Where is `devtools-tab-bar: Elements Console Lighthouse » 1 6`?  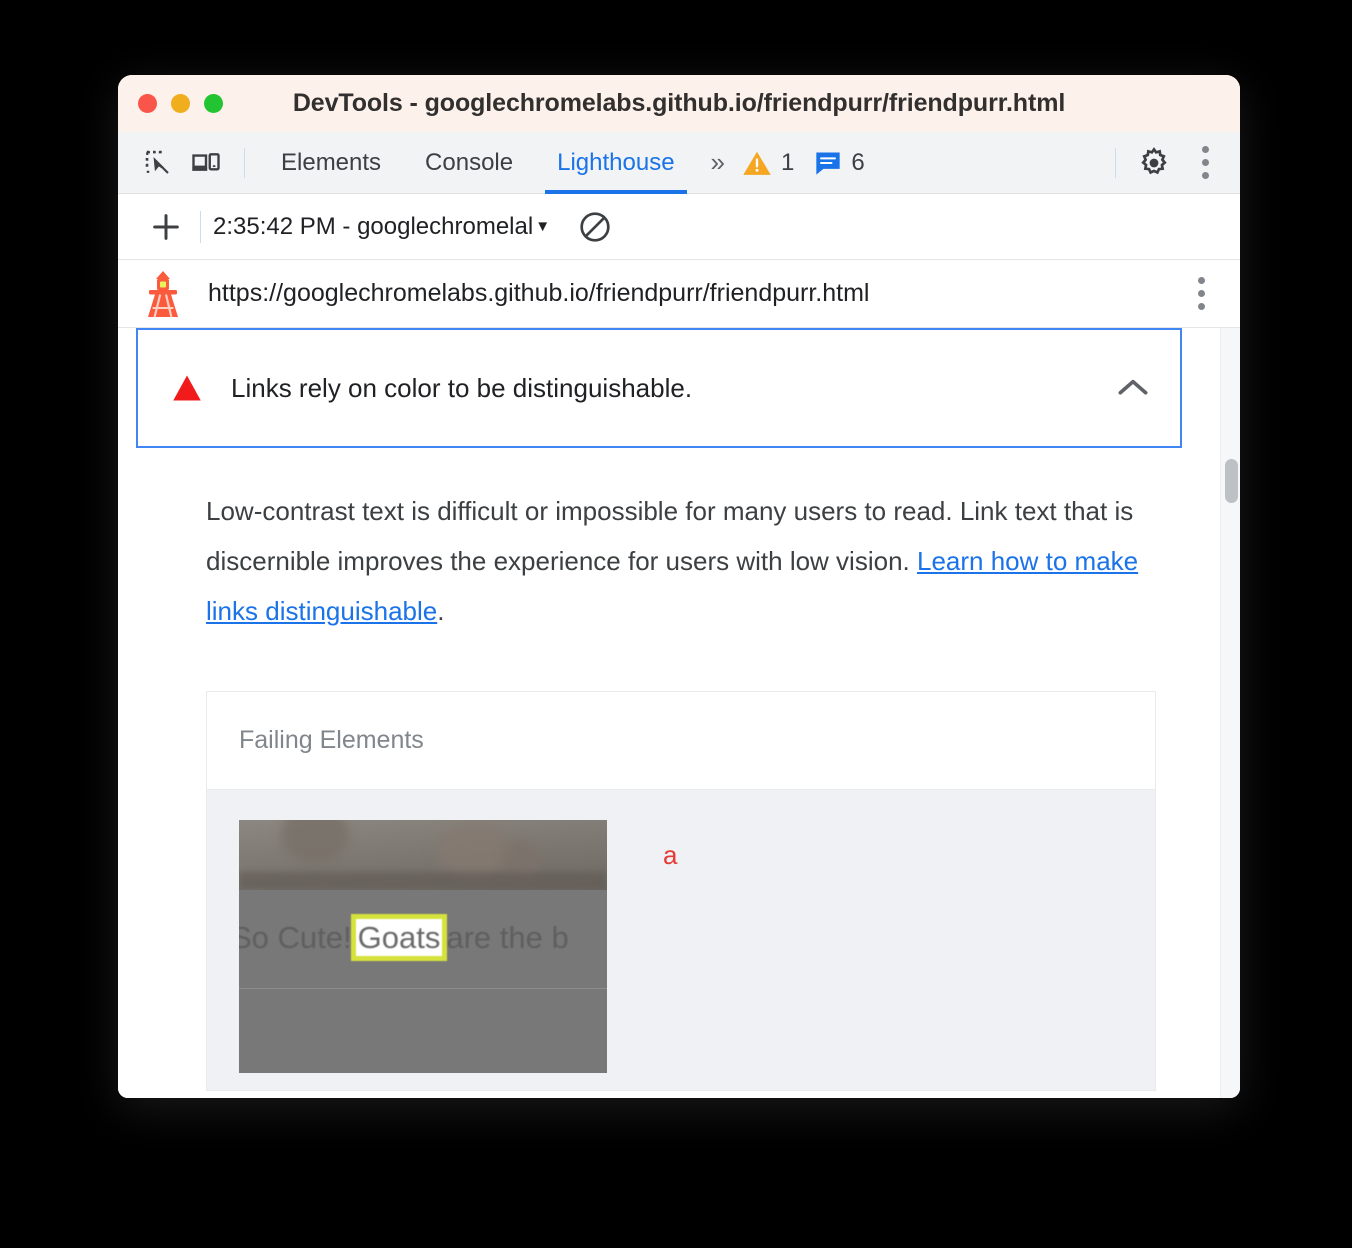
devtools-tab-bar: Elements Console Lighthouse » 1 6 is located at coordinates (679, 163).